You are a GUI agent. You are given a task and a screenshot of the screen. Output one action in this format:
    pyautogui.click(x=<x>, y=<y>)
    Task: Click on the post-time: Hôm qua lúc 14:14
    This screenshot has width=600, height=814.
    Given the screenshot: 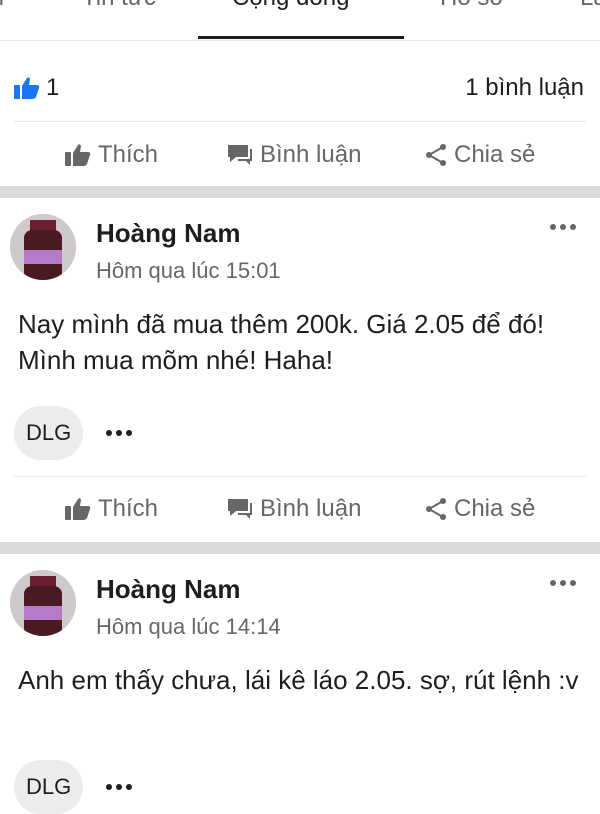 What is the action you would take?
    pyautogui.click(x=188, y=627)
    